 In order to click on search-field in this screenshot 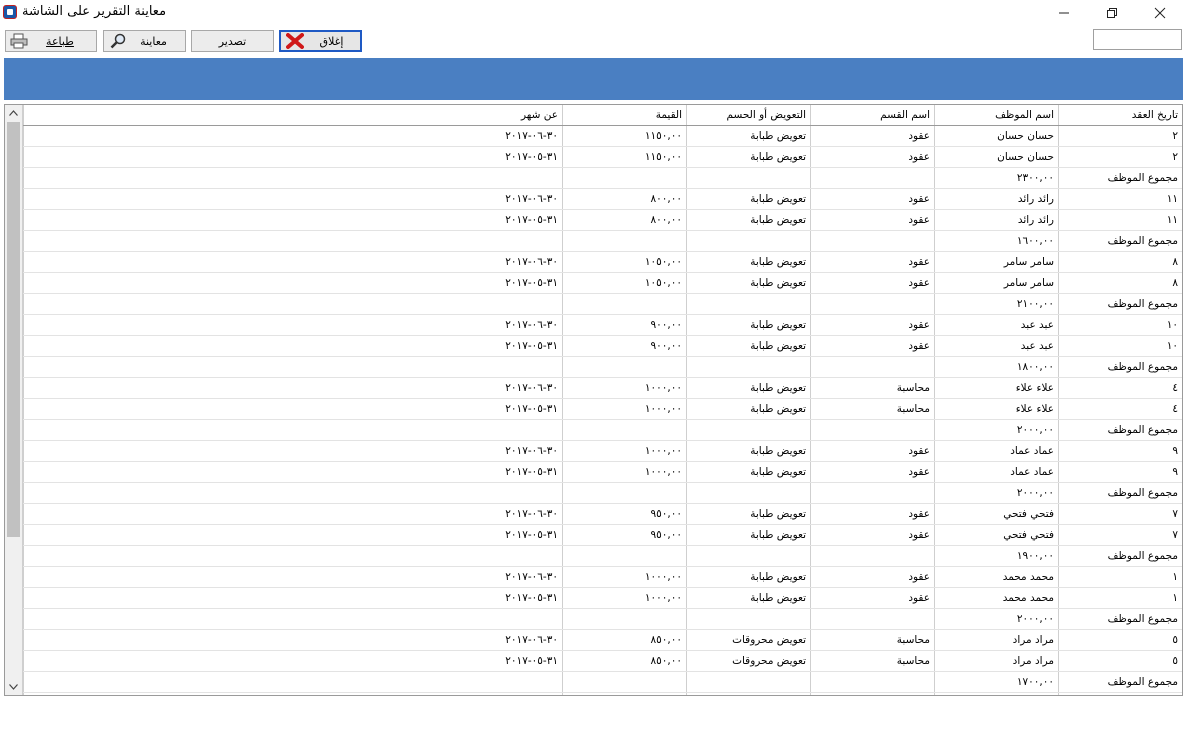, I will do `click(1137, 39)`.